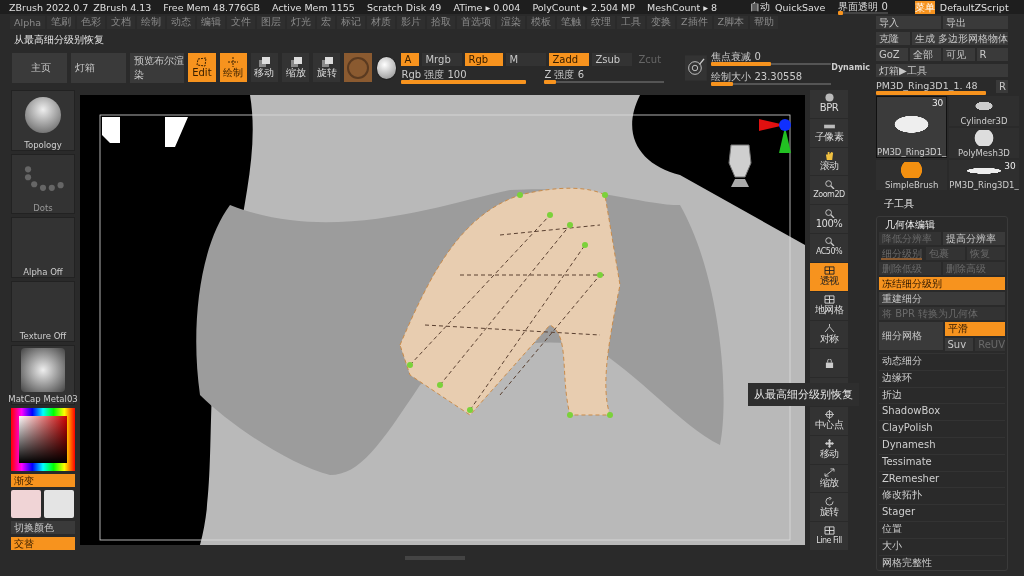 The image size is (1024, 576). I want to click on menu-item: 变换, so click(661, 22).